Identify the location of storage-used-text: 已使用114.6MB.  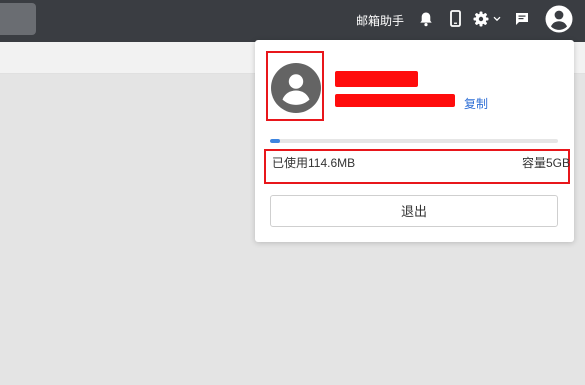
(314, 163).